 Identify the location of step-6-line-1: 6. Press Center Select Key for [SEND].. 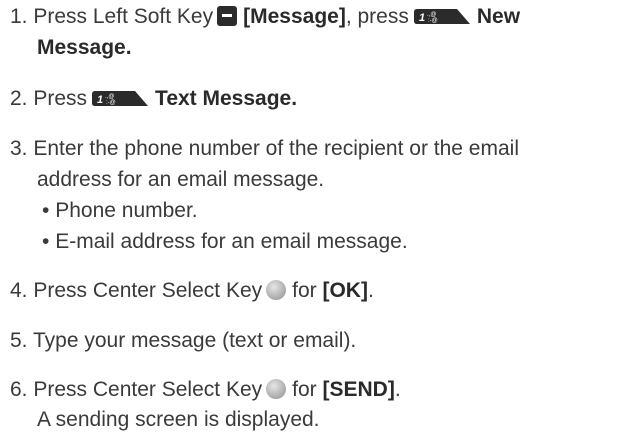
(205, 390).